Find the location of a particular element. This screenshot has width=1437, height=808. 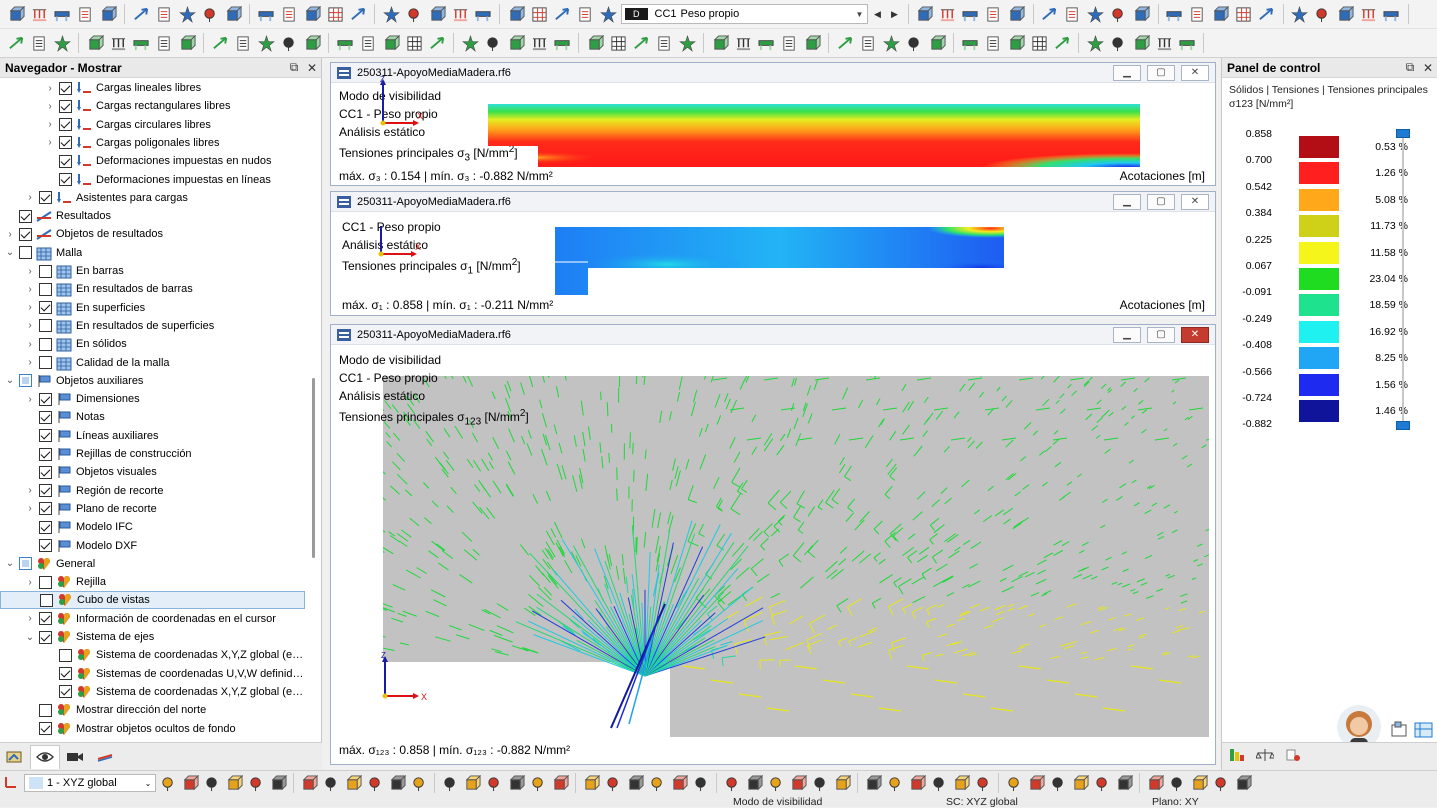

tree-item: Rejillas de construcción is located at coordinates (152, 454).